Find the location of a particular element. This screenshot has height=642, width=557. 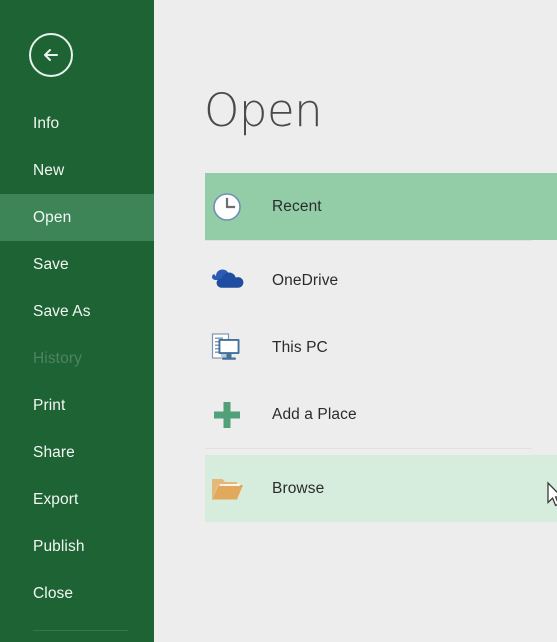

sidebar-item-info: Info is located at coordinates (77, 123).